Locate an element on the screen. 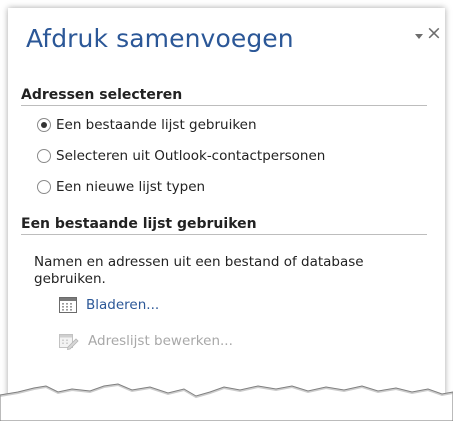 Image resolution: width=453 pixels, height=421 pixels. radio-label: Selecteren uit Outlook-contactpersonen is located at coordinates (191, 156).